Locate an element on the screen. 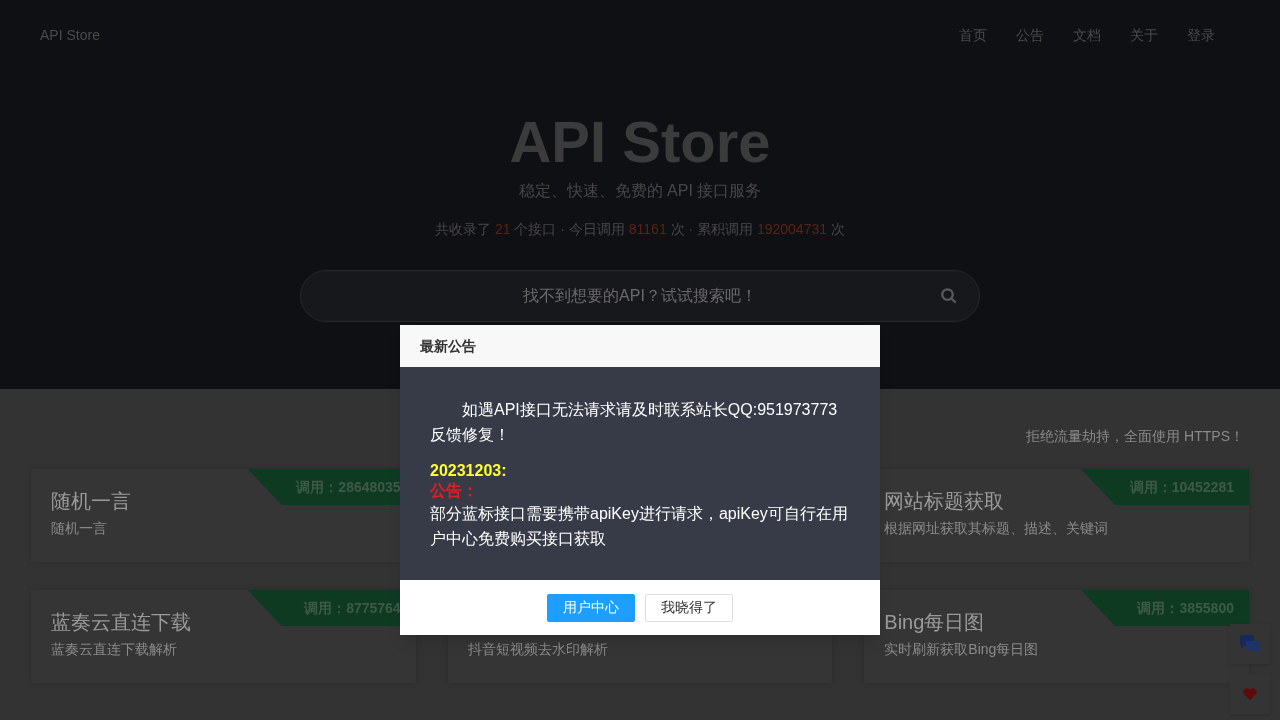 The width and height of the screenshot is (1280, 720). nav-link: 首页 is located at coordinates (973, 35).